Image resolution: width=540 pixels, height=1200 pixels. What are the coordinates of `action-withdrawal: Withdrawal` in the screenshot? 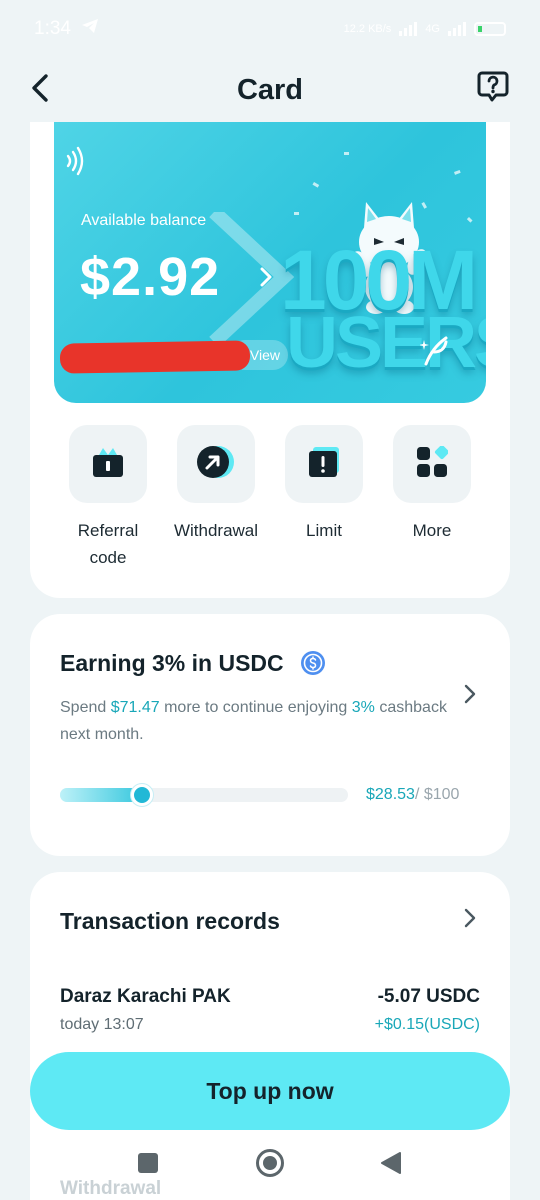 It's located at (216, 484).